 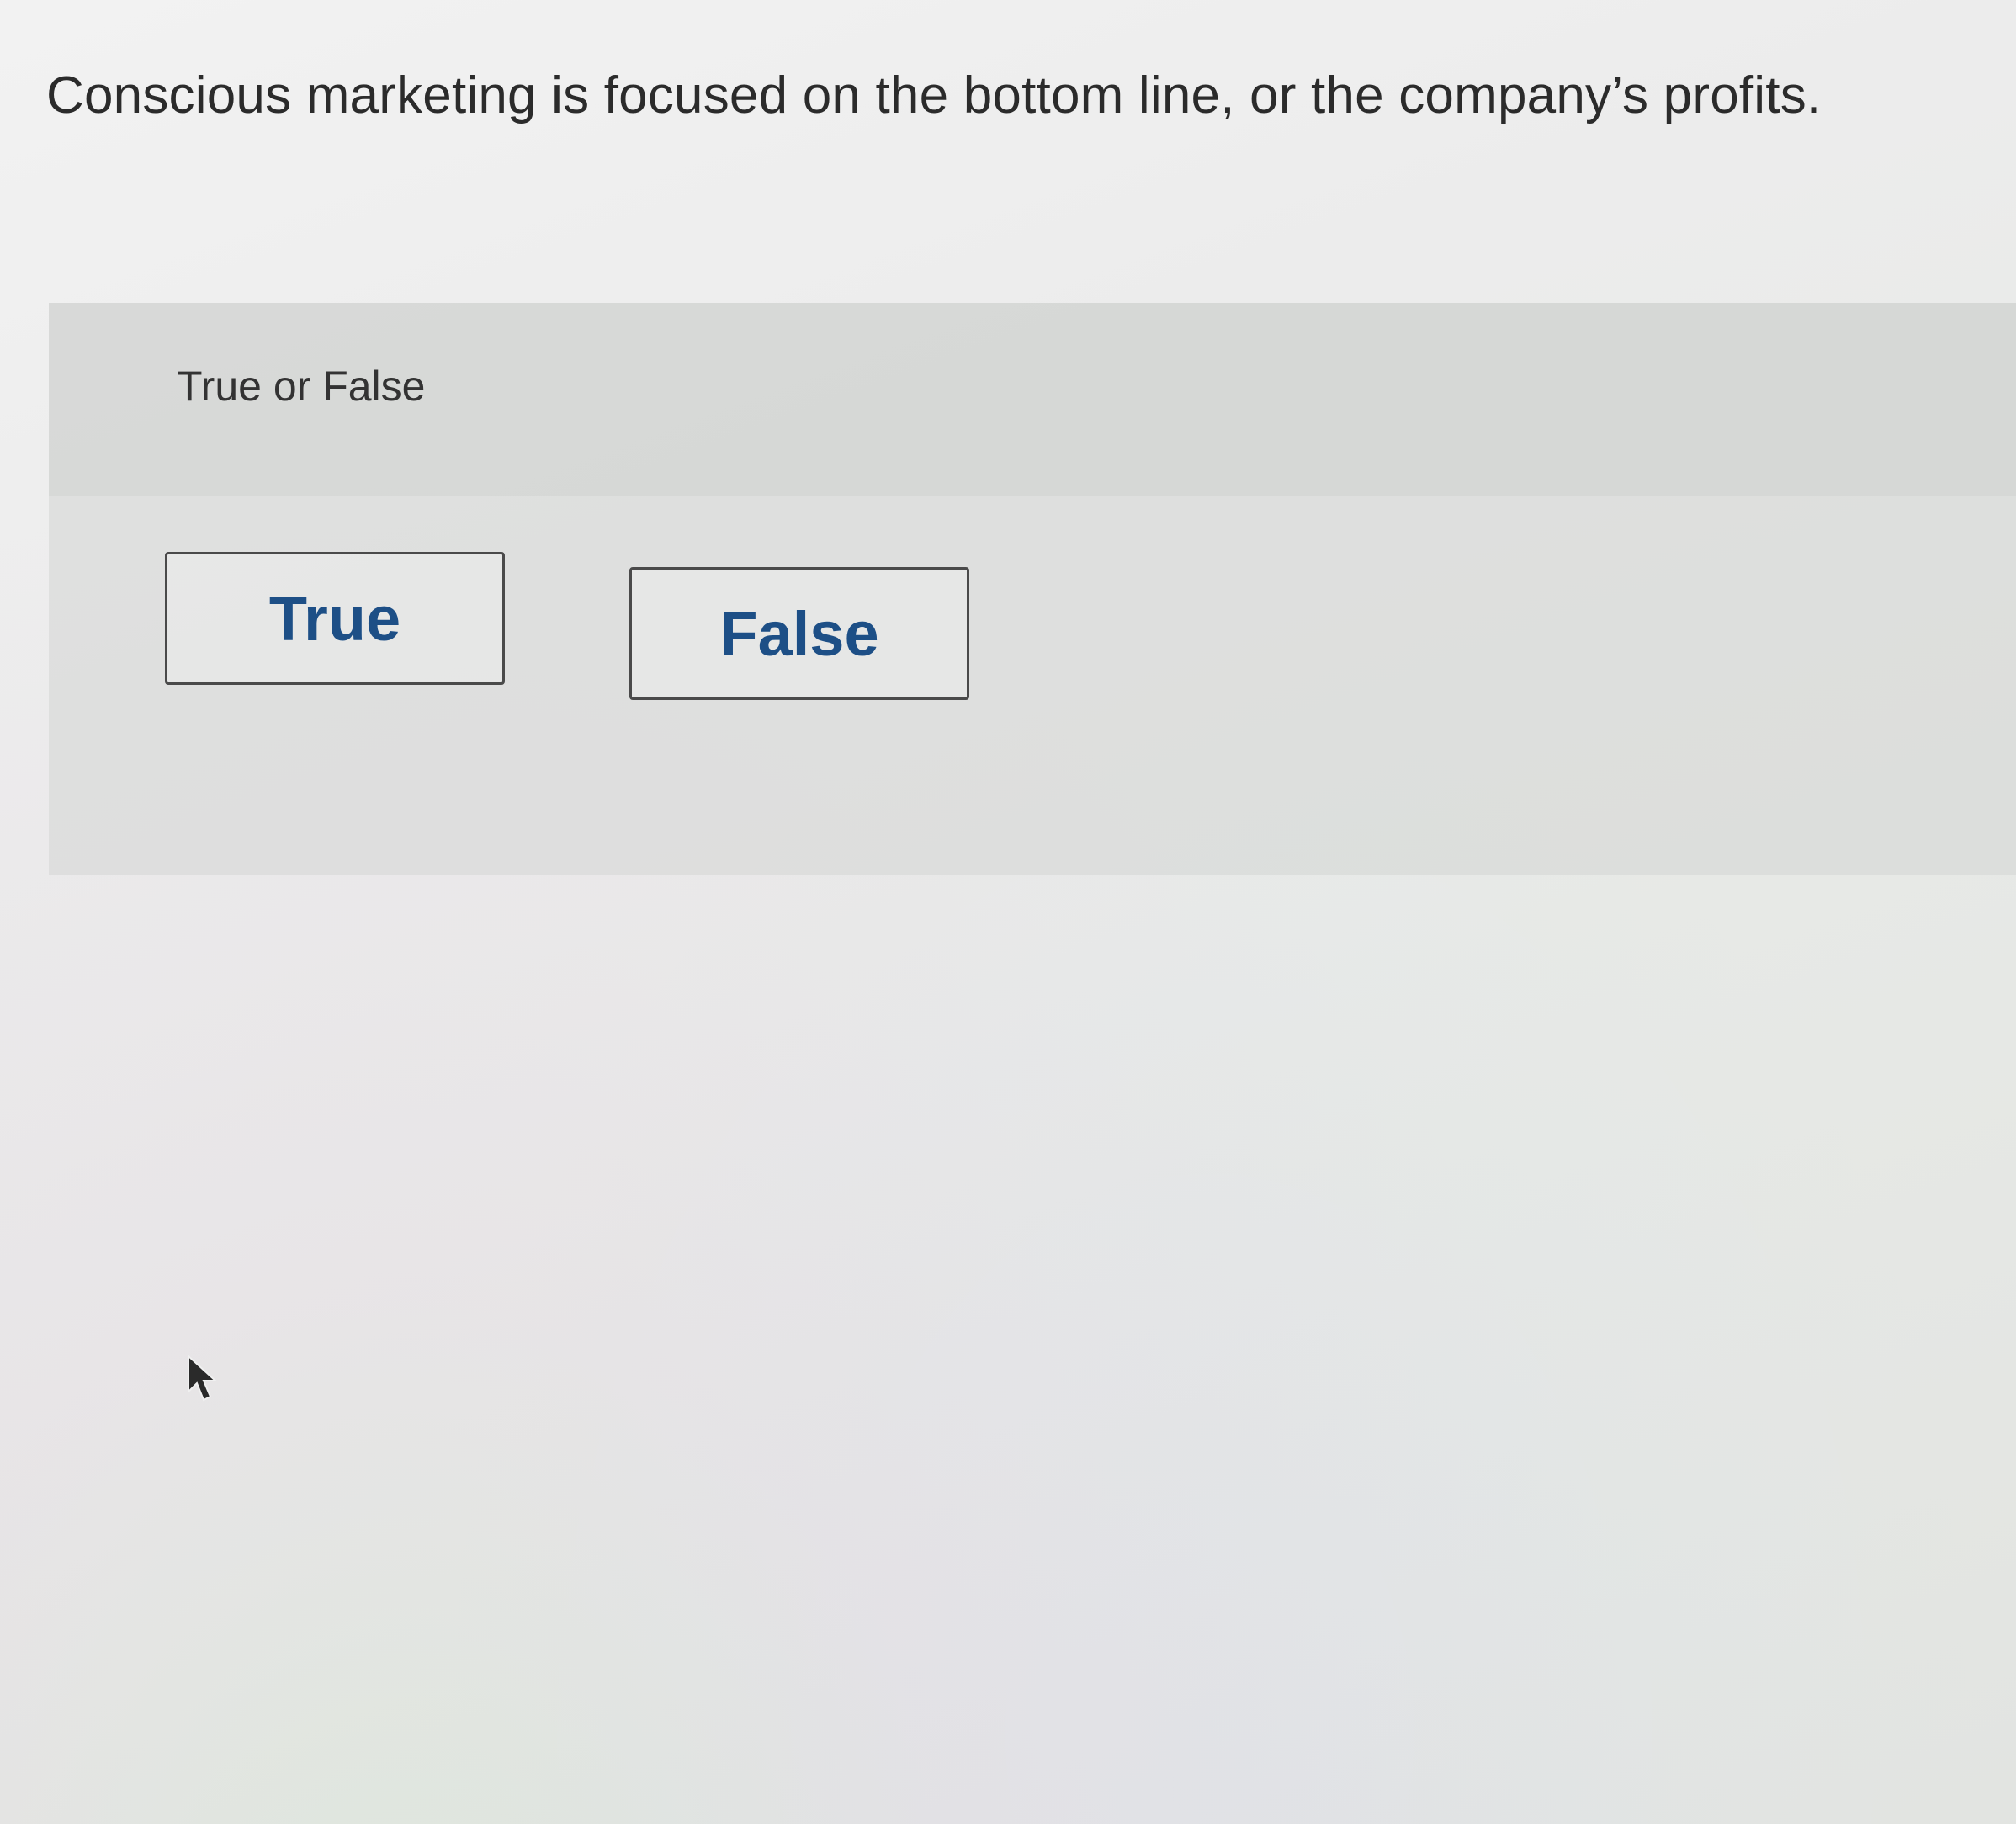 What do you see at coordinates (799, 633) in the screenshot?
I see `false-button: False` at bounding box center [799, 633].